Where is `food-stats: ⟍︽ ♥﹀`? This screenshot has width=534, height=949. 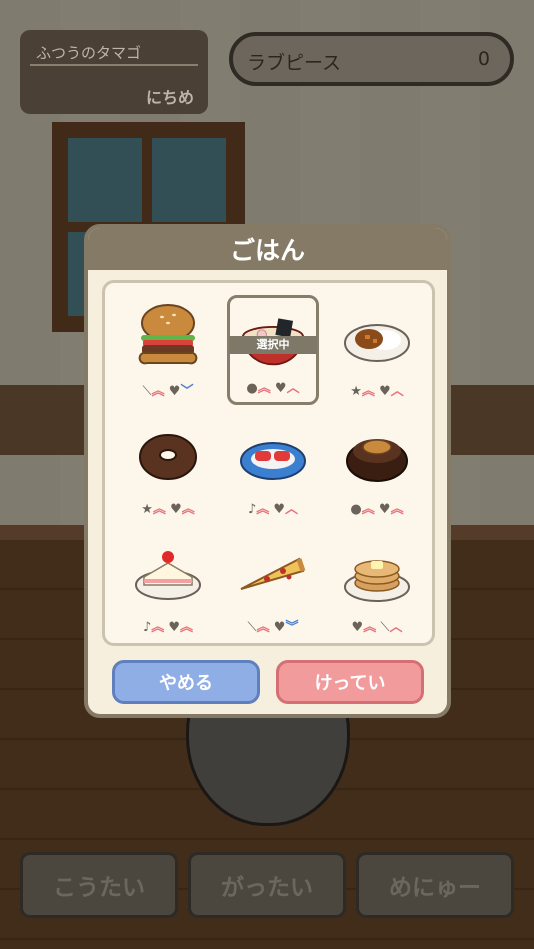
food-stats: ⟍︽ ♥﹀ is located at coordinates (168, 391).